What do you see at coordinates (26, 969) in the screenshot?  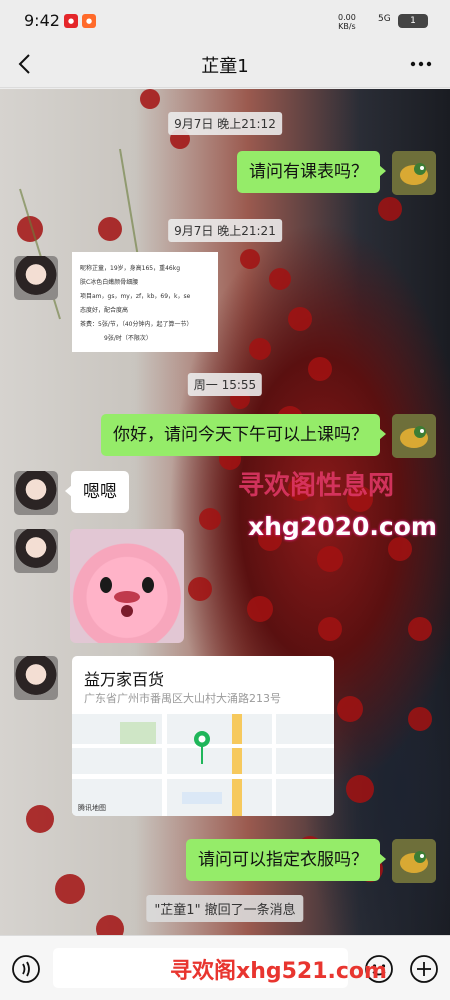 I see `voice-icon` at bounding box center [26, 969].